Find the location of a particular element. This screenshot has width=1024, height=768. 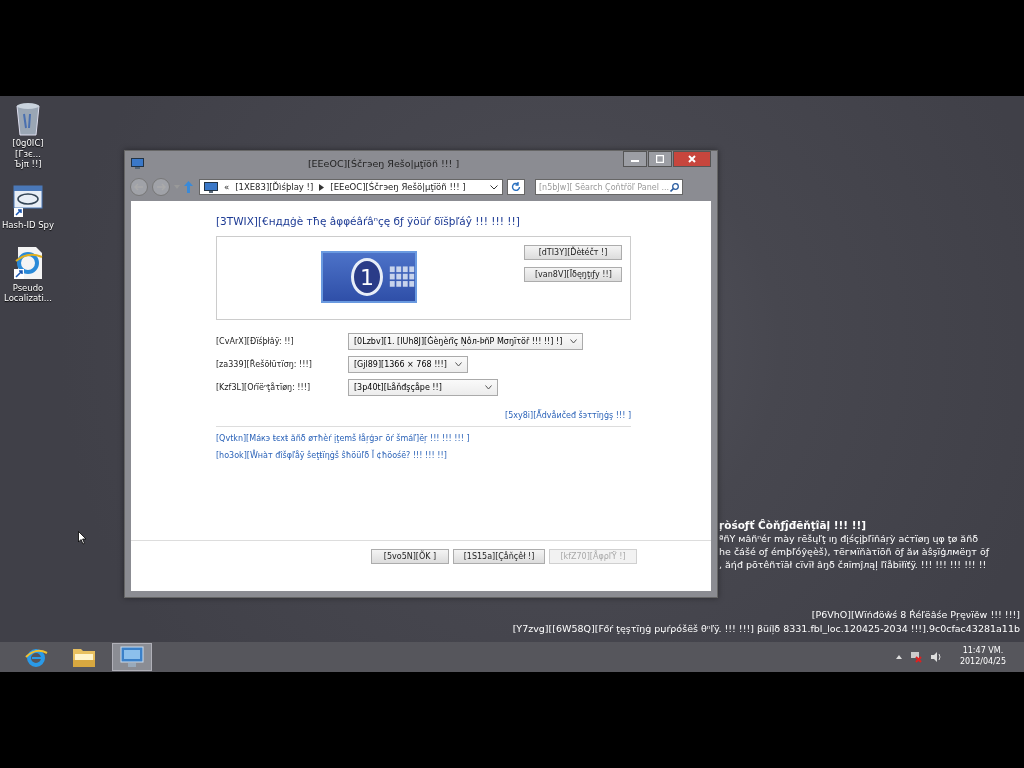

close-button is located at coordinates (692, 159).